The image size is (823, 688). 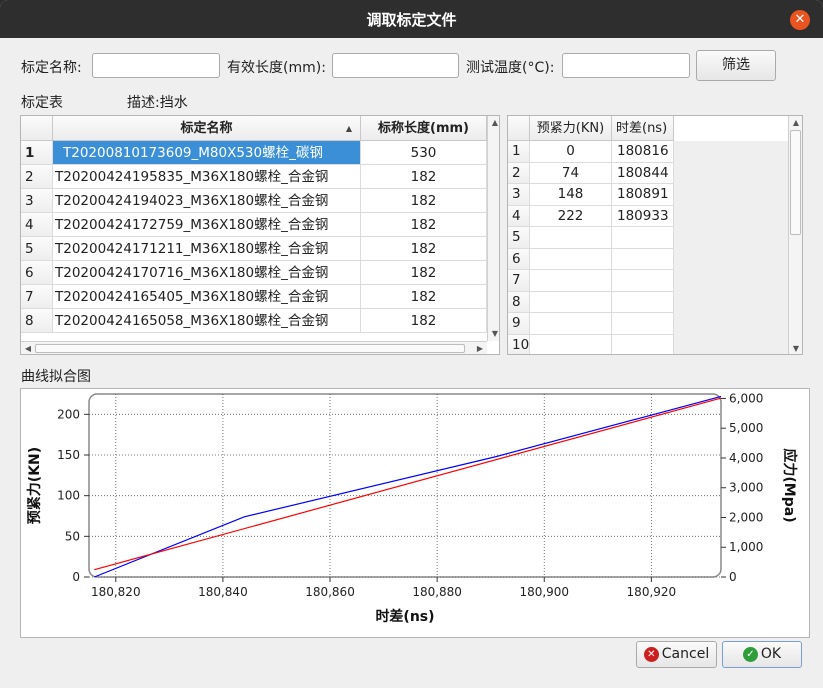 What do you see at coordinates (207, 297) in the screenshot?
I see `row-name-cell: T20200424165405_M36X180螺栓_合金钢` at bounding box center [207, 297].